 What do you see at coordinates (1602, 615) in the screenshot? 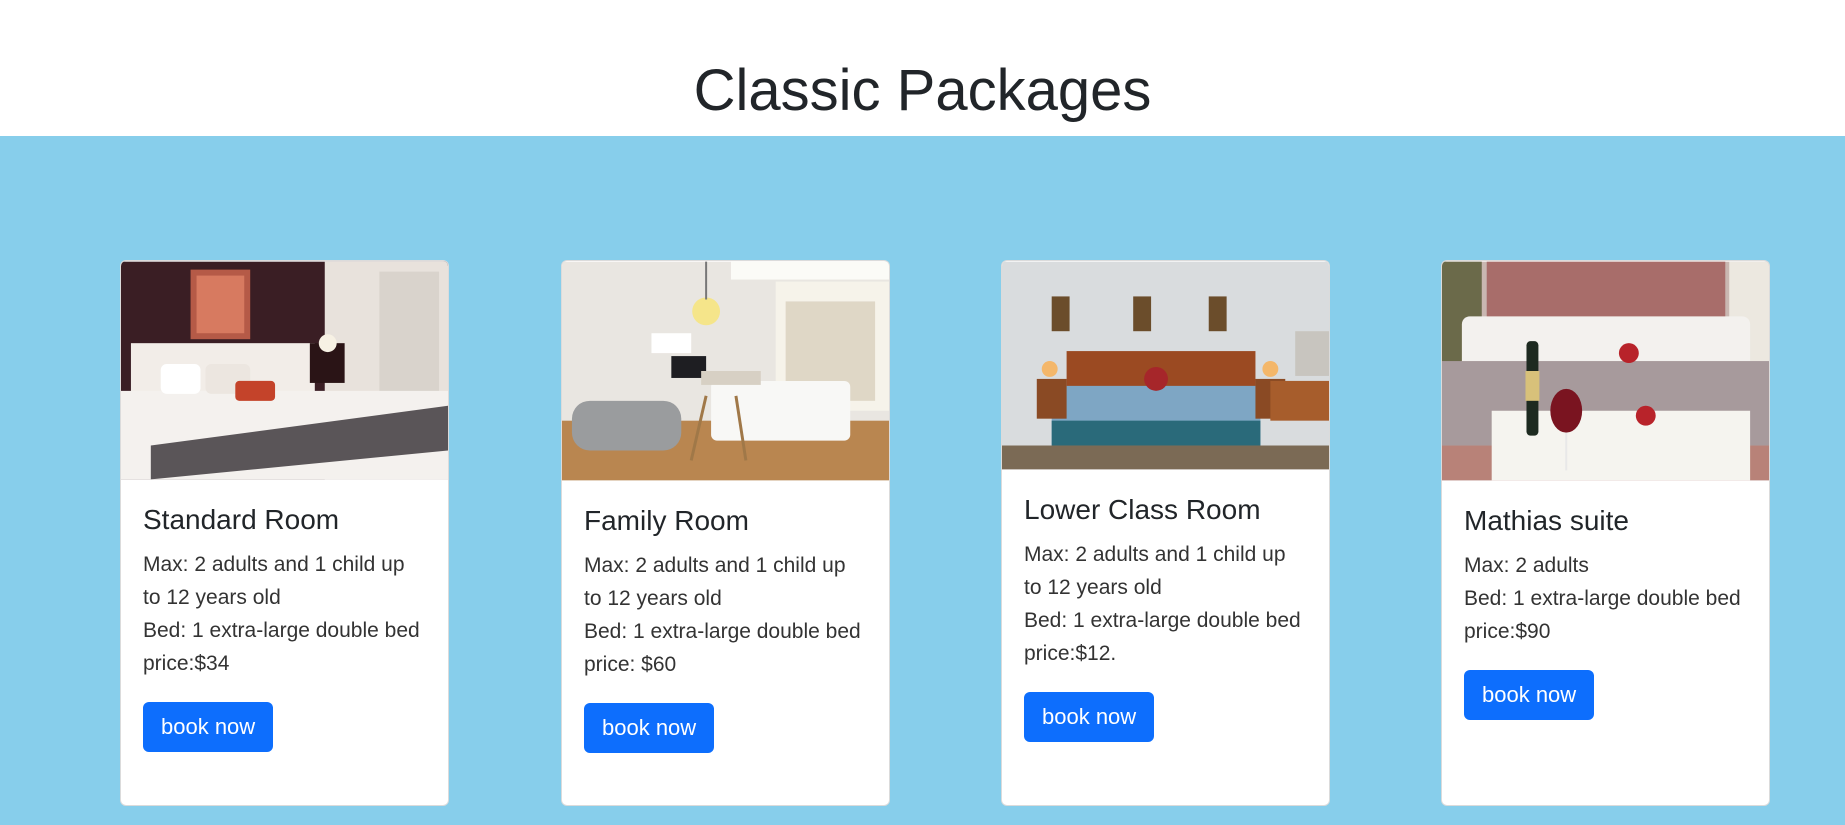
I see `card-bed-price: Bed: 1 extra-large double bed price:$90` at bounding box center [1602, 615].